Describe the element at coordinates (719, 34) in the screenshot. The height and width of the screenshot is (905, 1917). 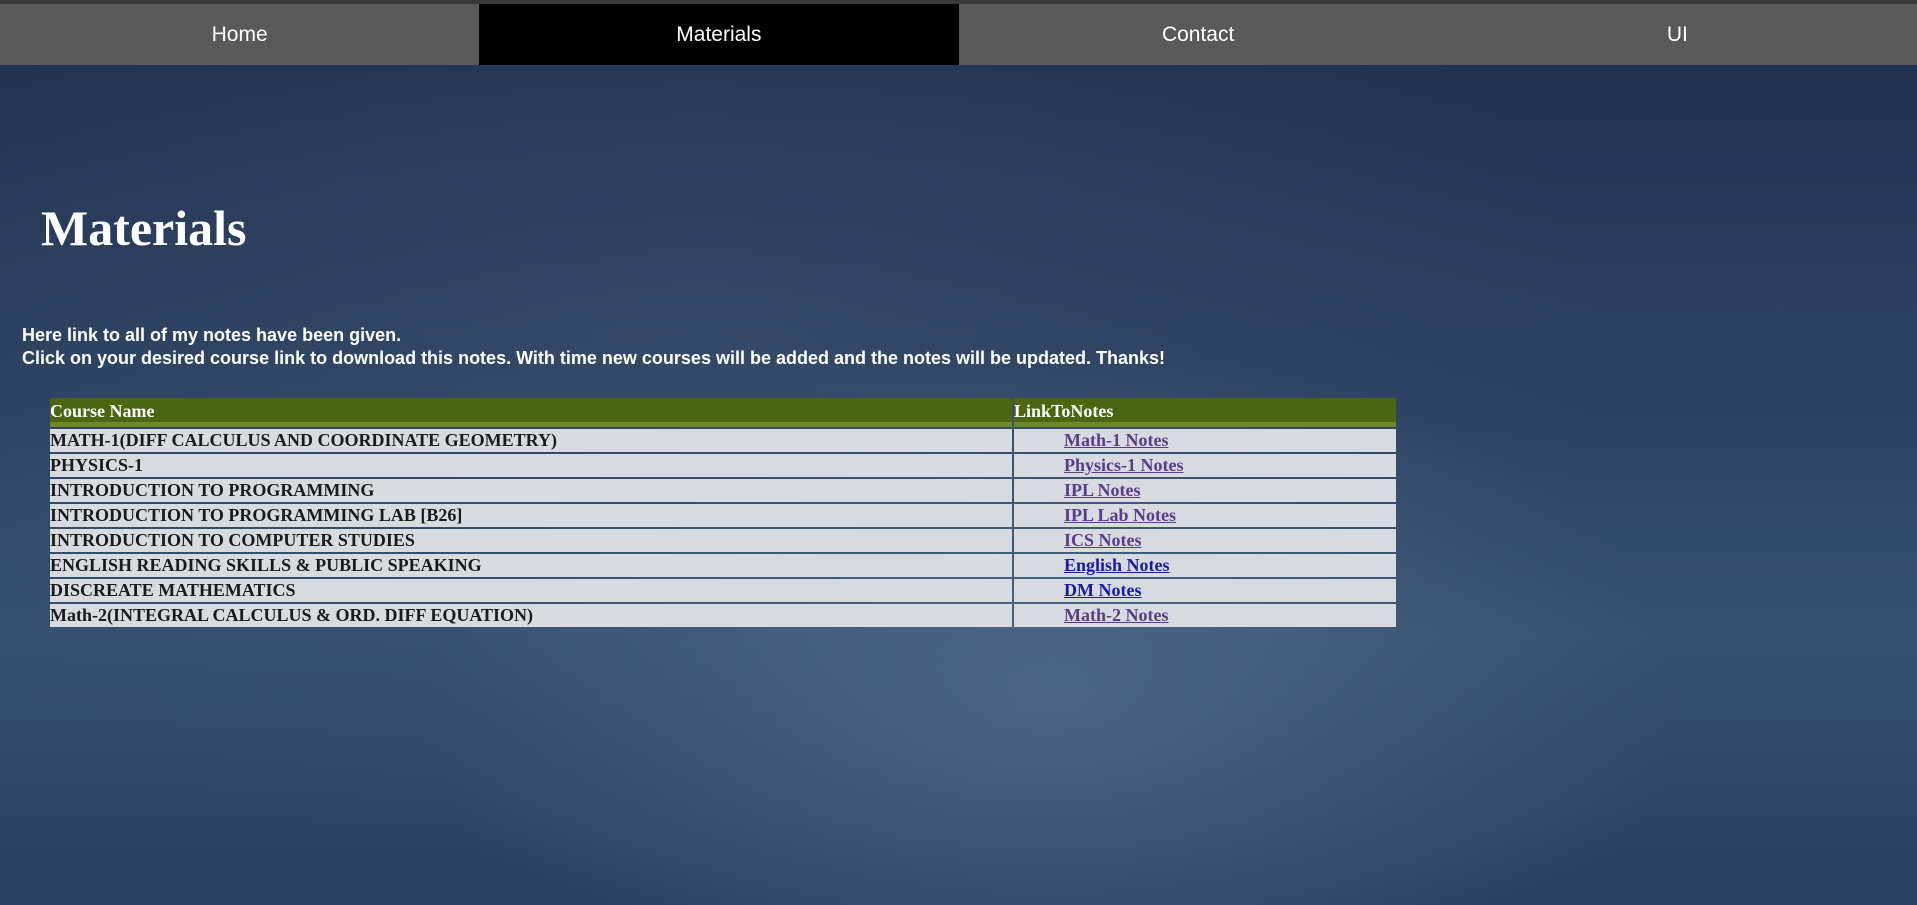
I see `nav-materials: Materials` at that location.